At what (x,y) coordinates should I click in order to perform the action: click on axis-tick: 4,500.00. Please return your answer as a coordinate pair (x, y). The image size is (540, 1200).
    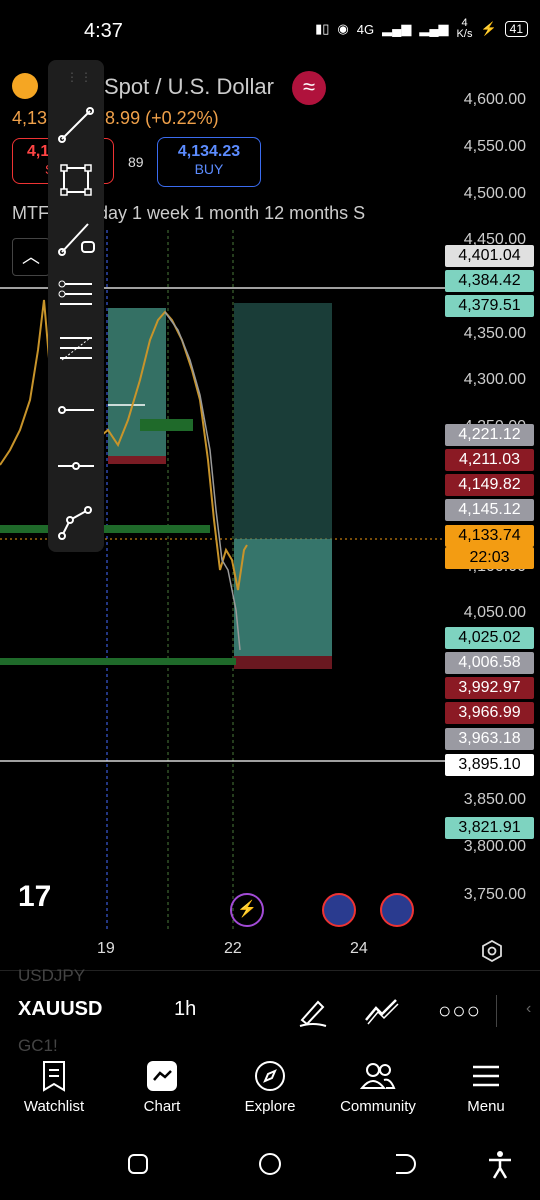
    Looking at the image, I should click on (494, 193).